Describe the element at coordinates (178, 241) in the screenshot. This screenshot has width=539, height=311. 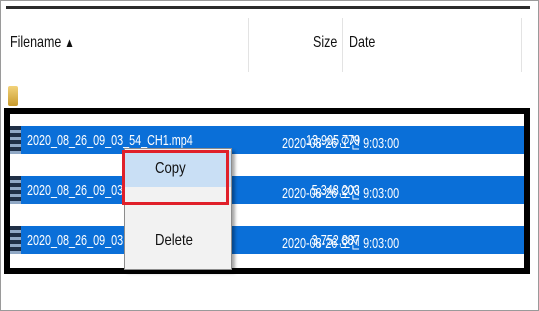
I see `menu-item-delete: Delete` at that location.